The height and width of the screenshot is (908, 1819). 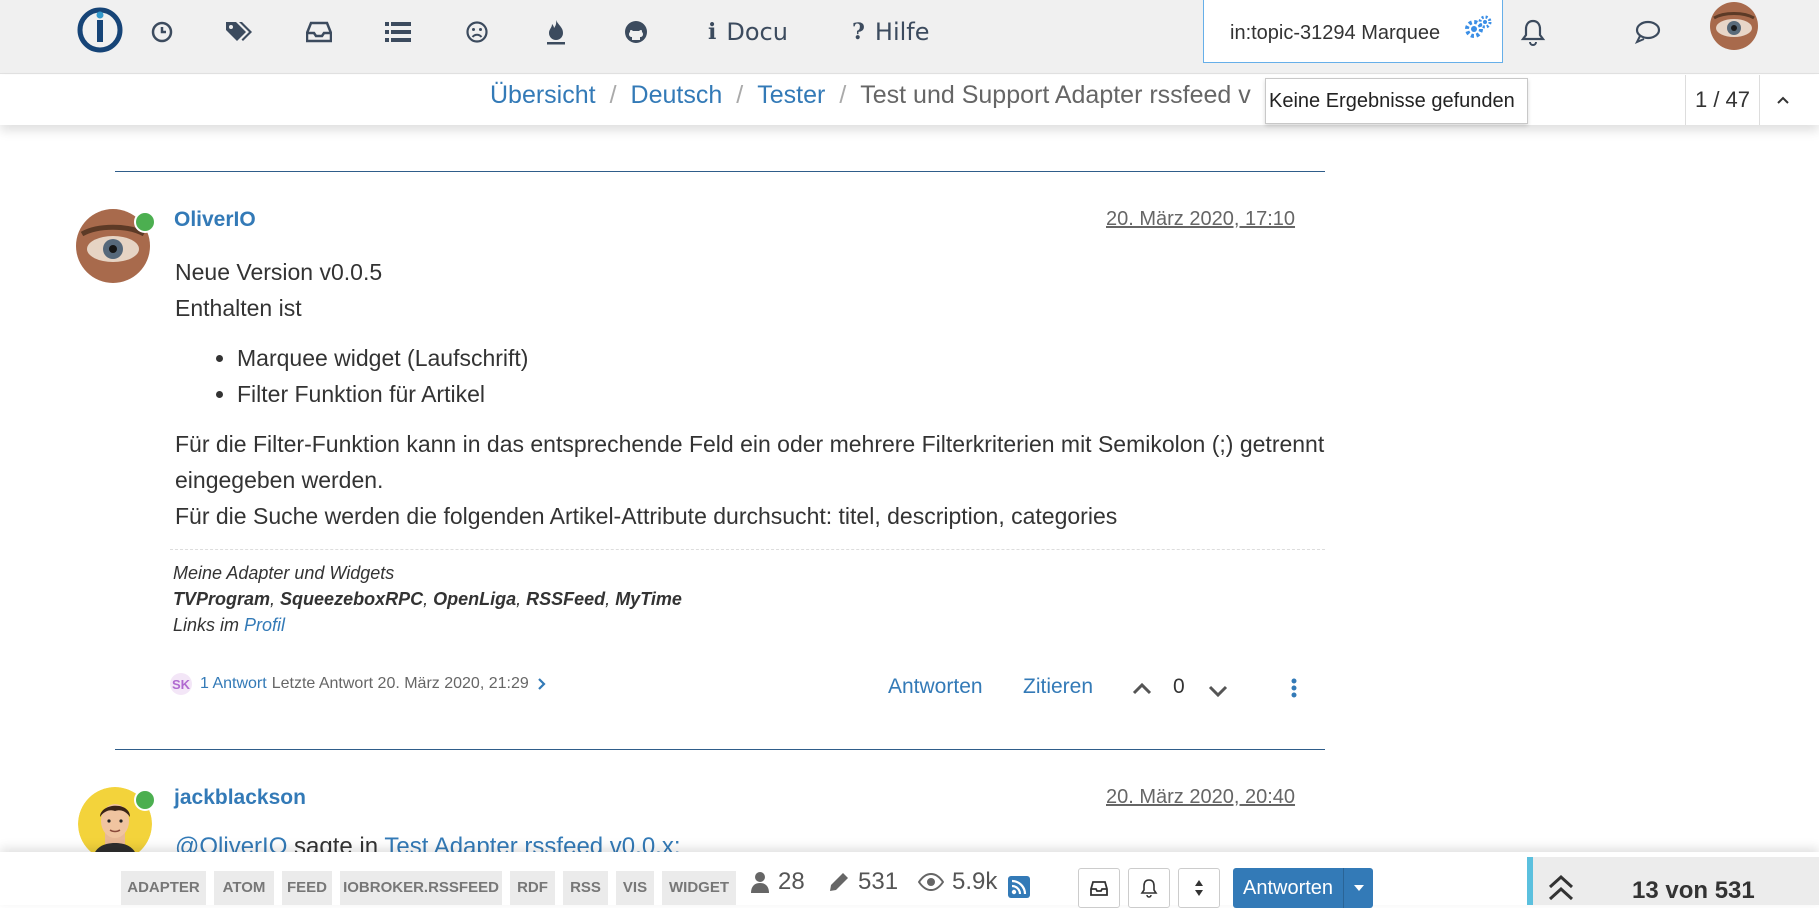 What do you see at coordinates (163, 888) in the screenshot?
I see `tag-adapter: ADAPTER` at bounding box center [163, 888].